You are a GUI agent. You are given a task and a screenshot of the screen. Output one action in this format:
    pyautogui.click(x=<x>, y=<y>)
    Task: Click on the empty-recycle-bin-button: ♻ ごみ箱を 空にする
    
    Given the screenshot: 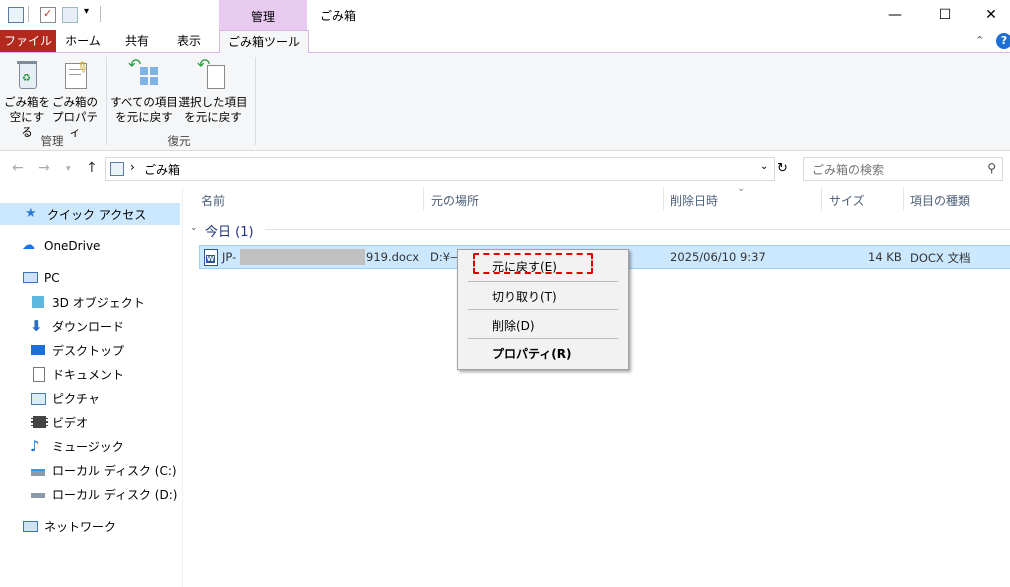 What is the action you would take?
    pyautogui.click(x=27, y=99)
    